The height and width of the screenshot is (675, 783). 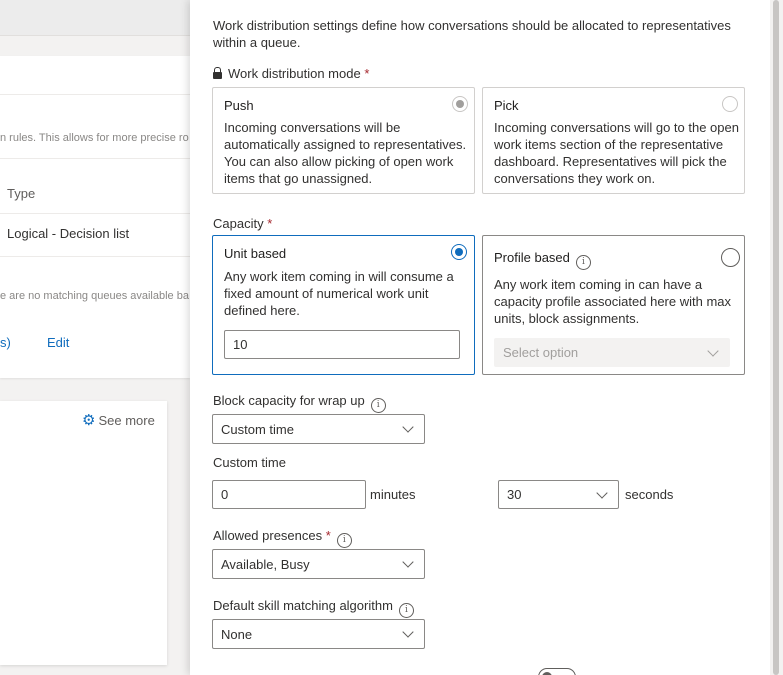 I want to click on unit-capacity-input: 10, so click(x=342, y=344).